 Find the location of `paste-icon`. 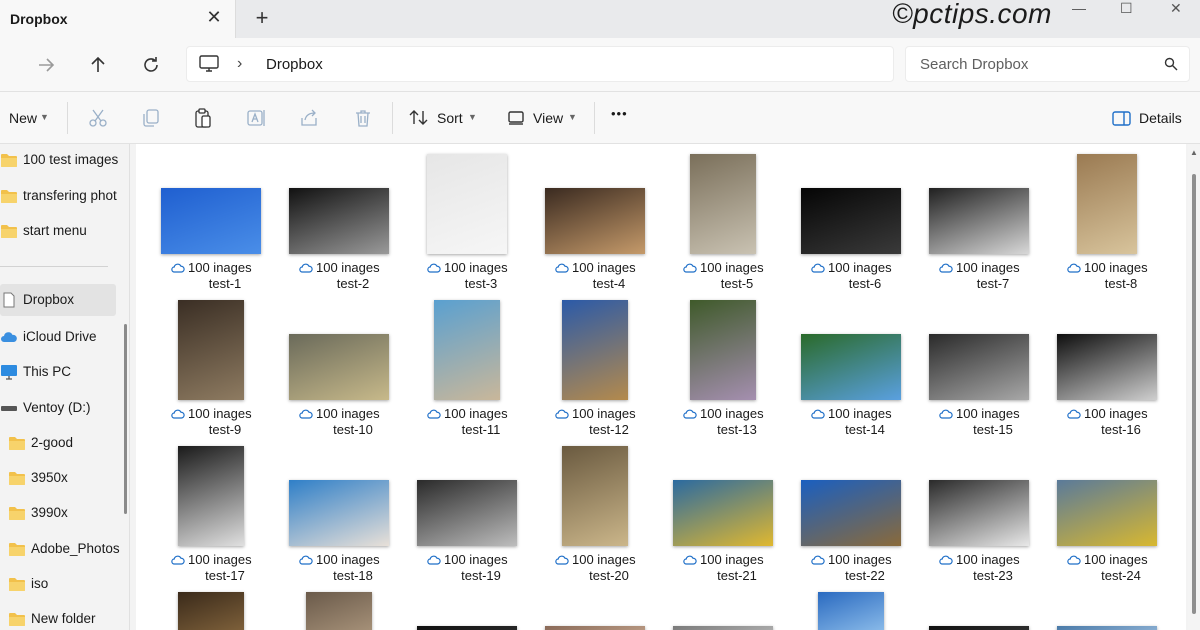

paste-icon is located at coordinates (203, 118).